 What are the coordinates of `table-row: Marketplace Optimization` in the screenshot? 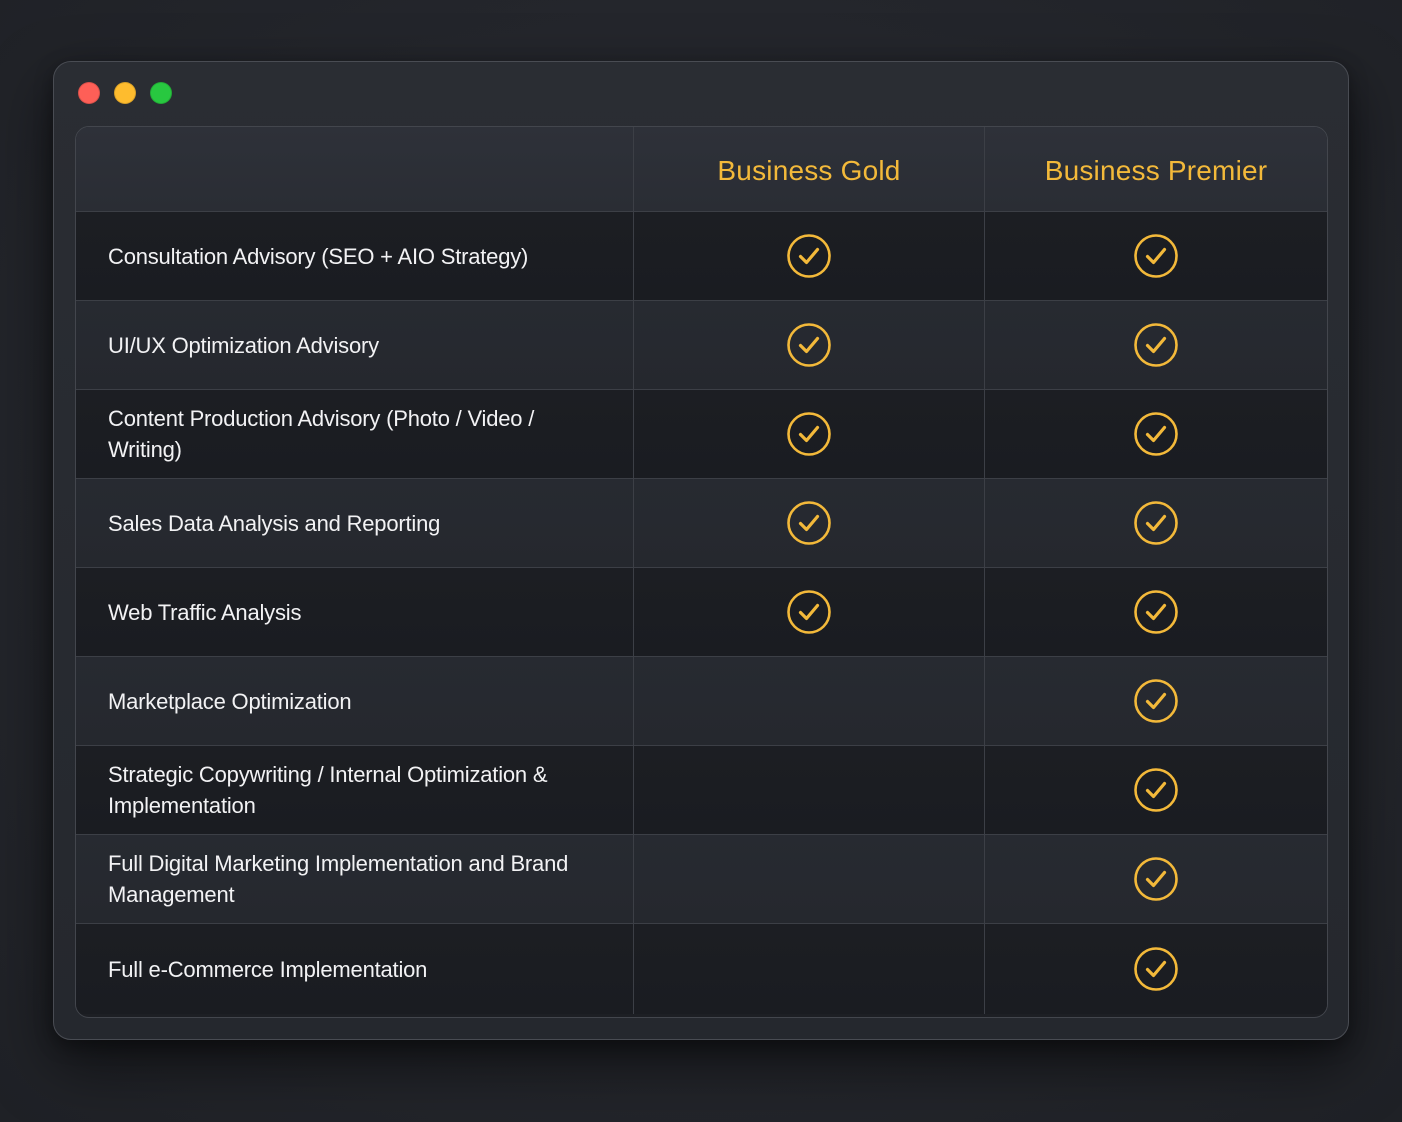 It's located at (701, 701).